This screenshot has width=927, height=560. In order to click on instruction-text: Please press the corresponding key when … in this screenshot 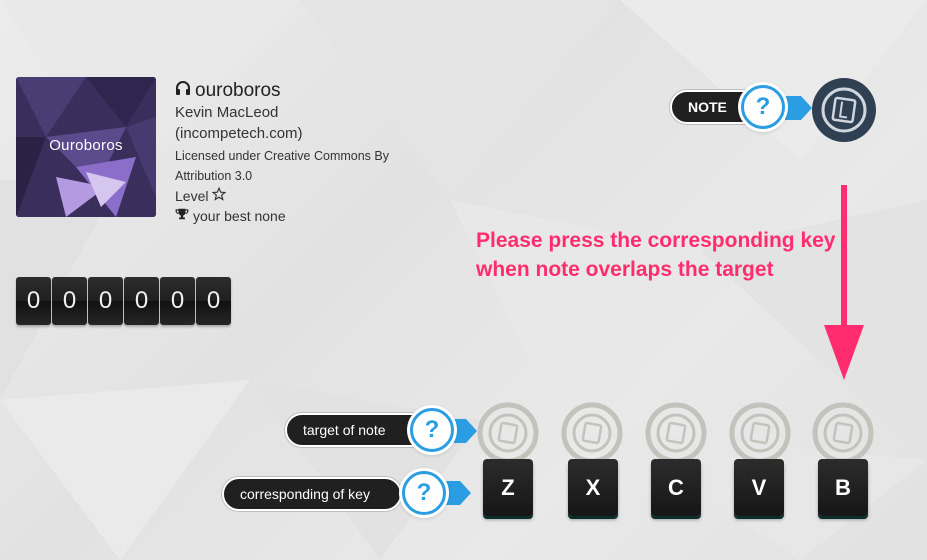, I will do `click(656, 255)`.